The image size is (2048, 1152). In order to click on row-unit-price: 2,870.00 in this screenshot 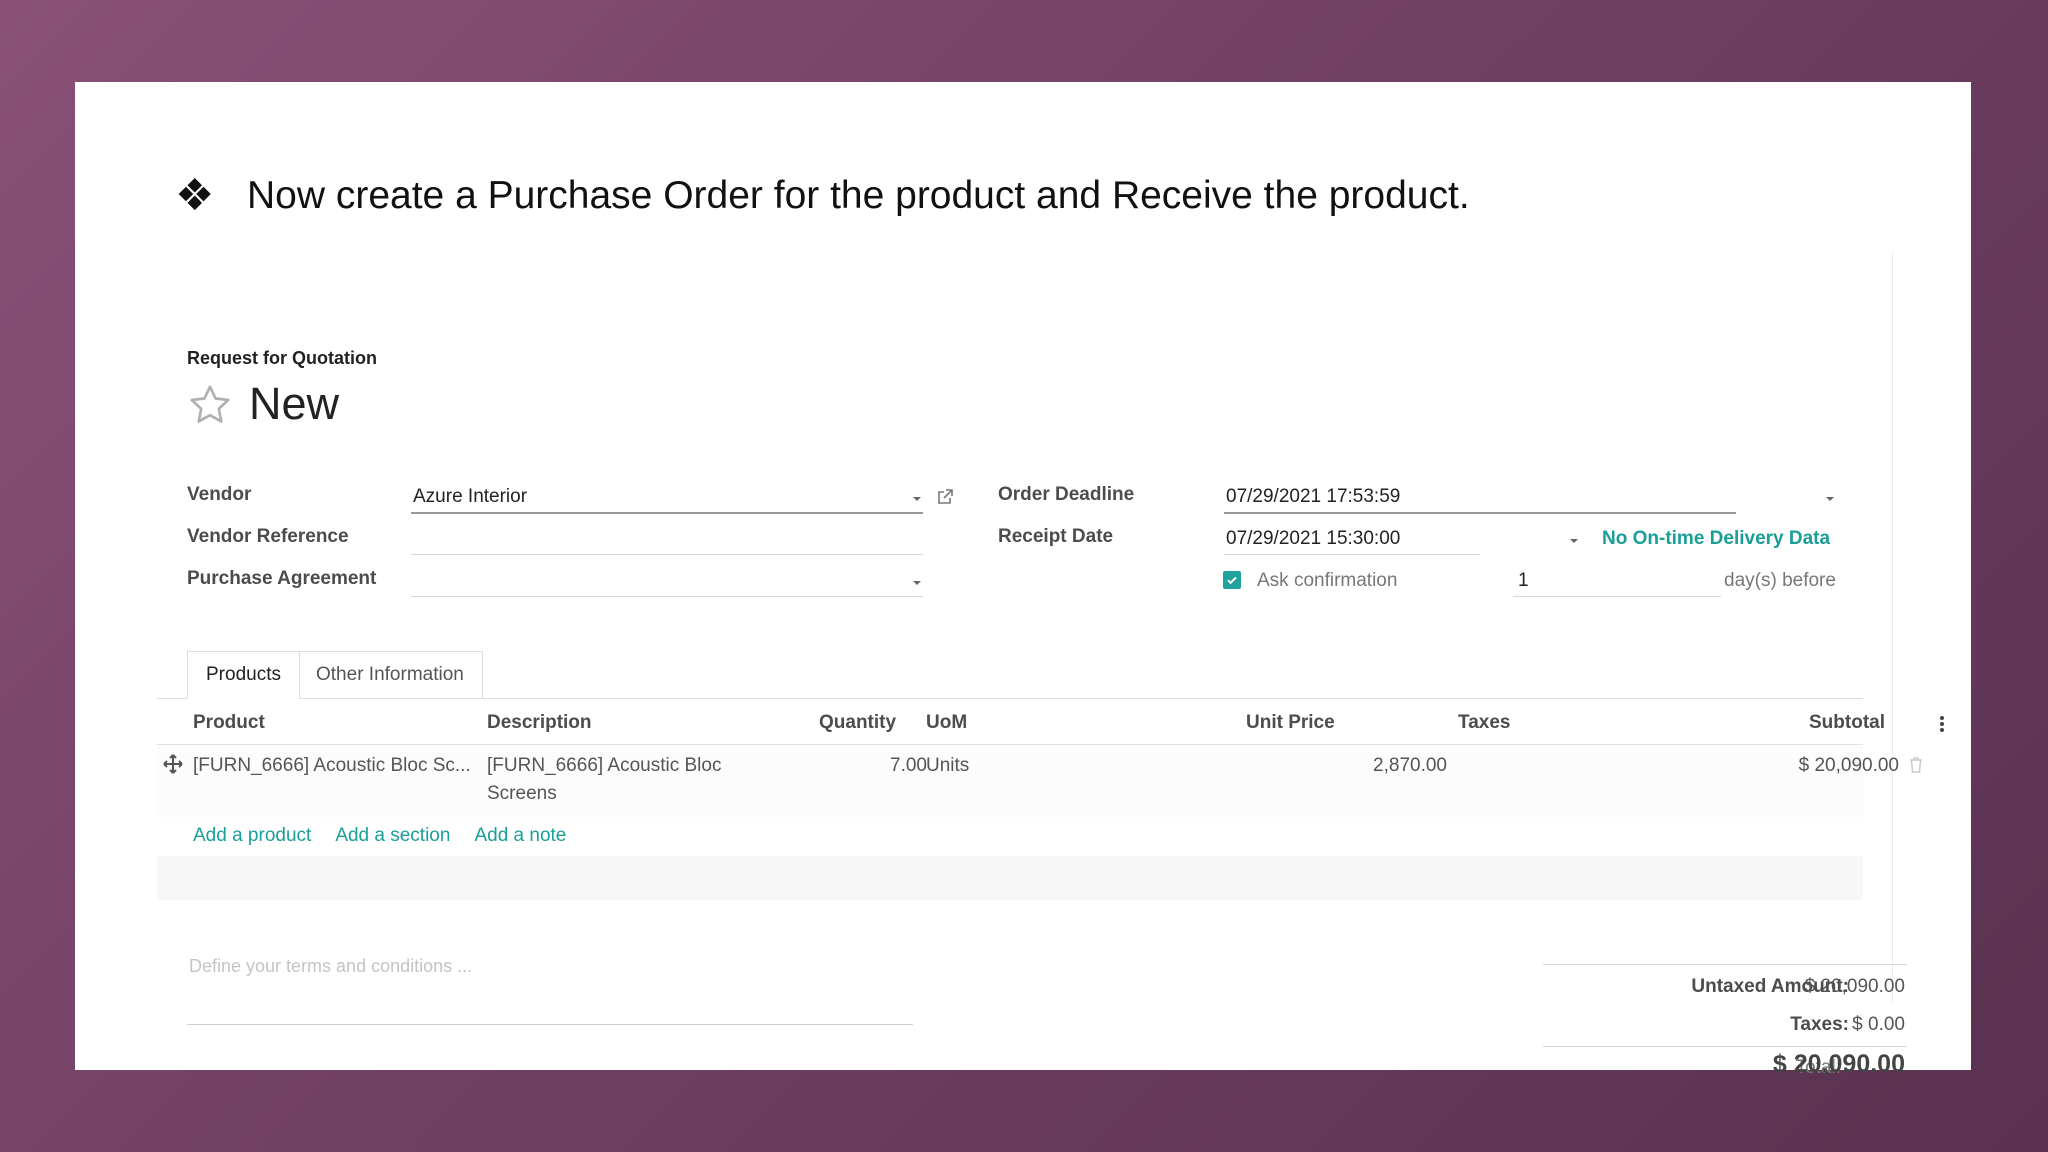, I will do `click(1372, 766)`.